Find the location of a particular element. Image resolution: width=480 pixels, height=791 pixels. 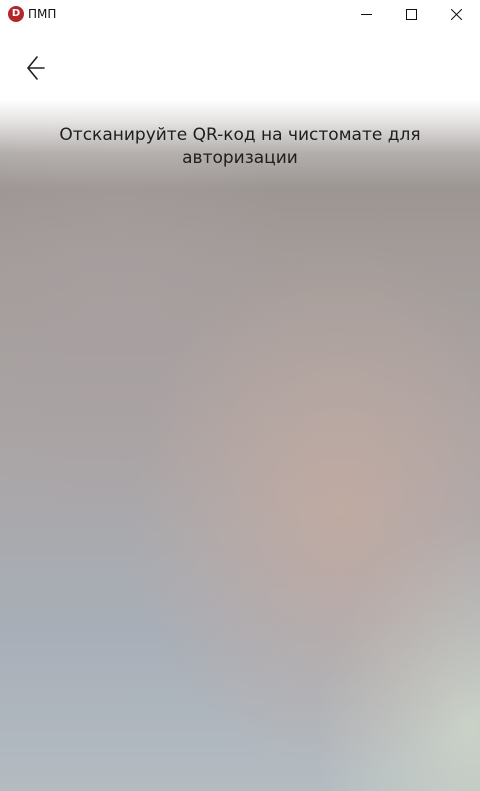

window-title: ПМП is located at coordinates (42, 14).